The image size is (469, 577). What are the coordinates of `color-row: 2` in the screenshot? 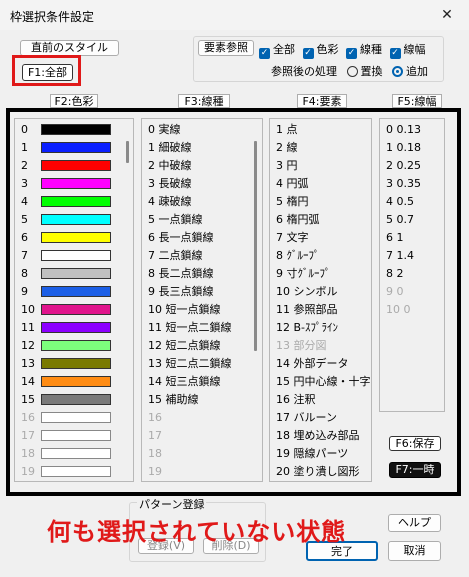 It's located at (69, 166).